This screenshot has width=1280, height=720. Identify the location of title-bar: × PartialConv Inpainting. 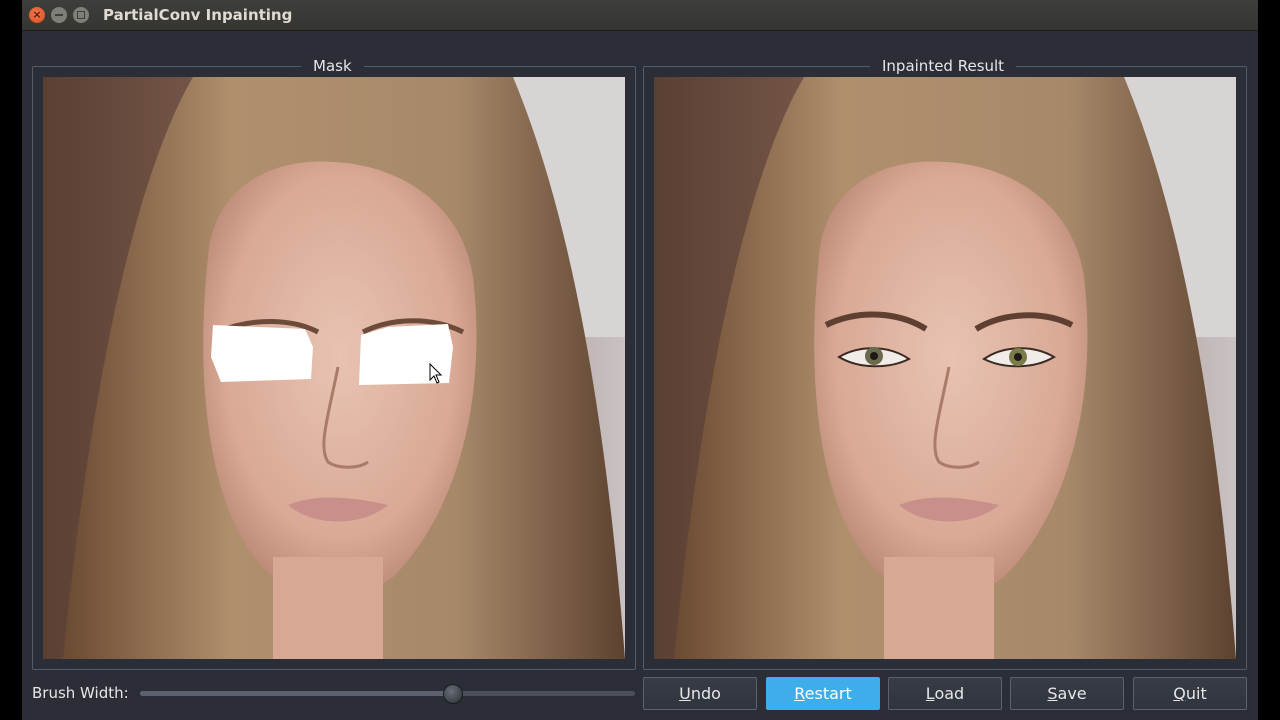
(640, 15).